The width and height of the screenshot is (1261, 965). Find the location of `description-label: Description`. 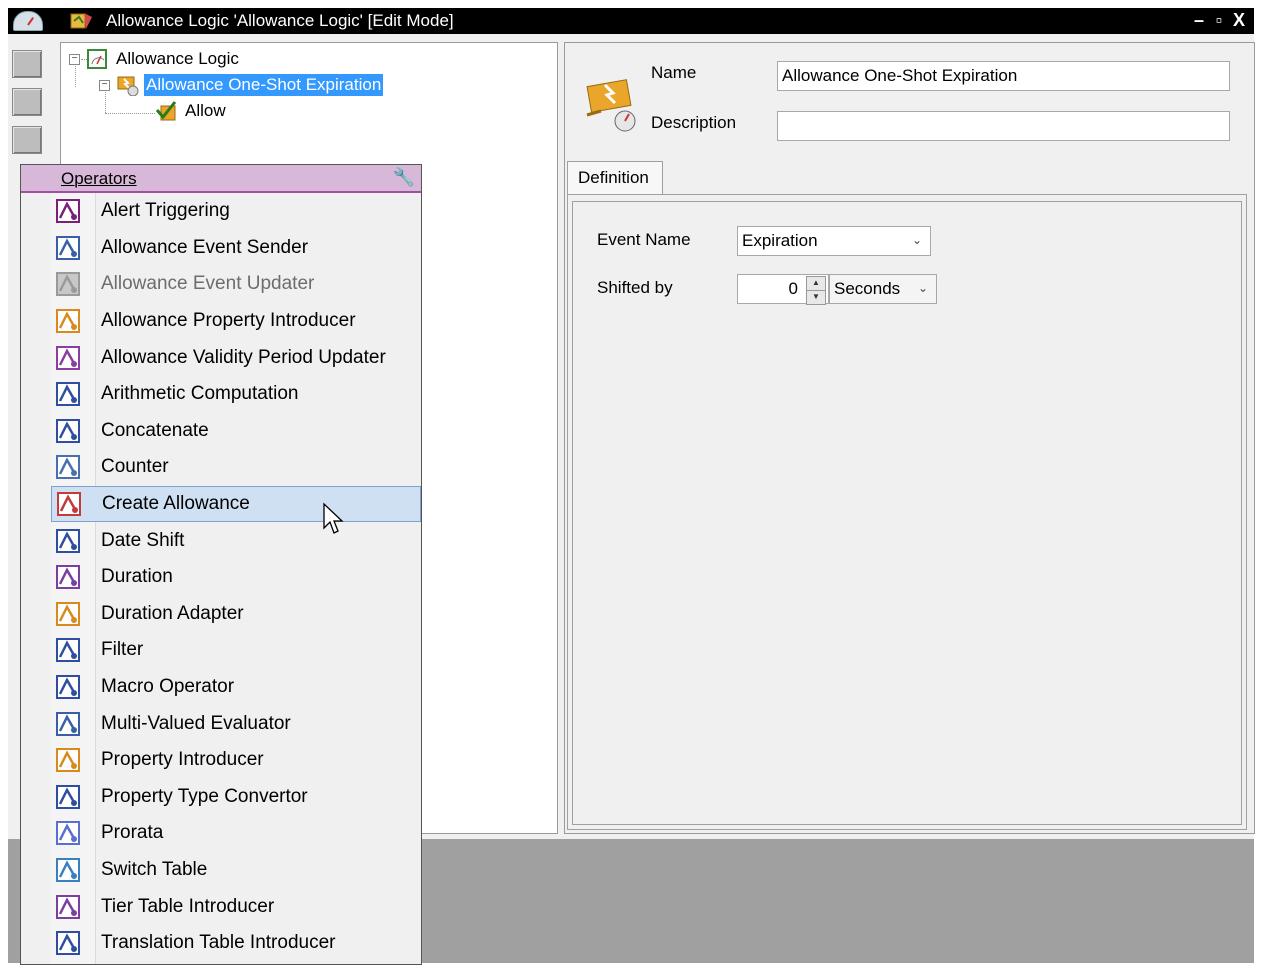

description-label: Description is located at coordinates (694, 122).